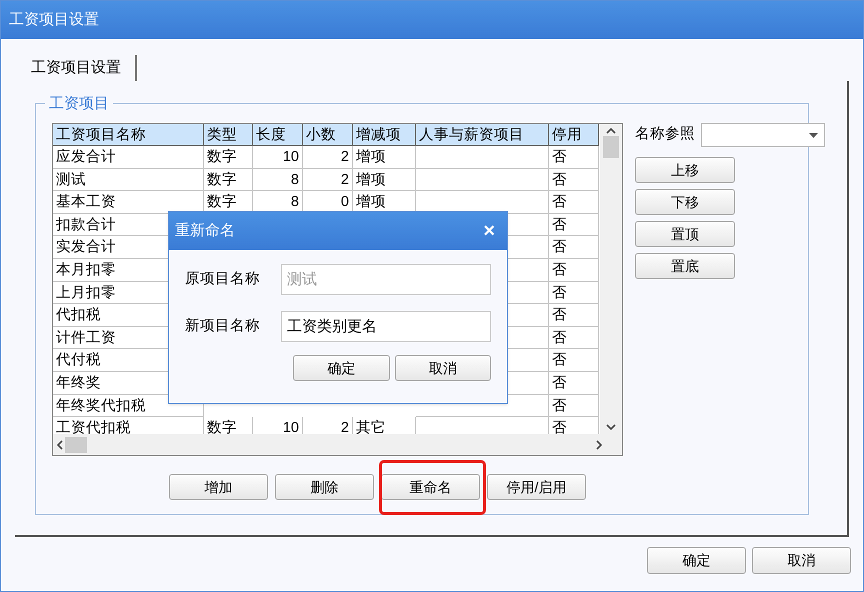 This screenshot has height=592, width=864. What do you see at coordinates (386, 279) in the screenshot?
I see `input-field: 测试` at bounding box center [386, 279].